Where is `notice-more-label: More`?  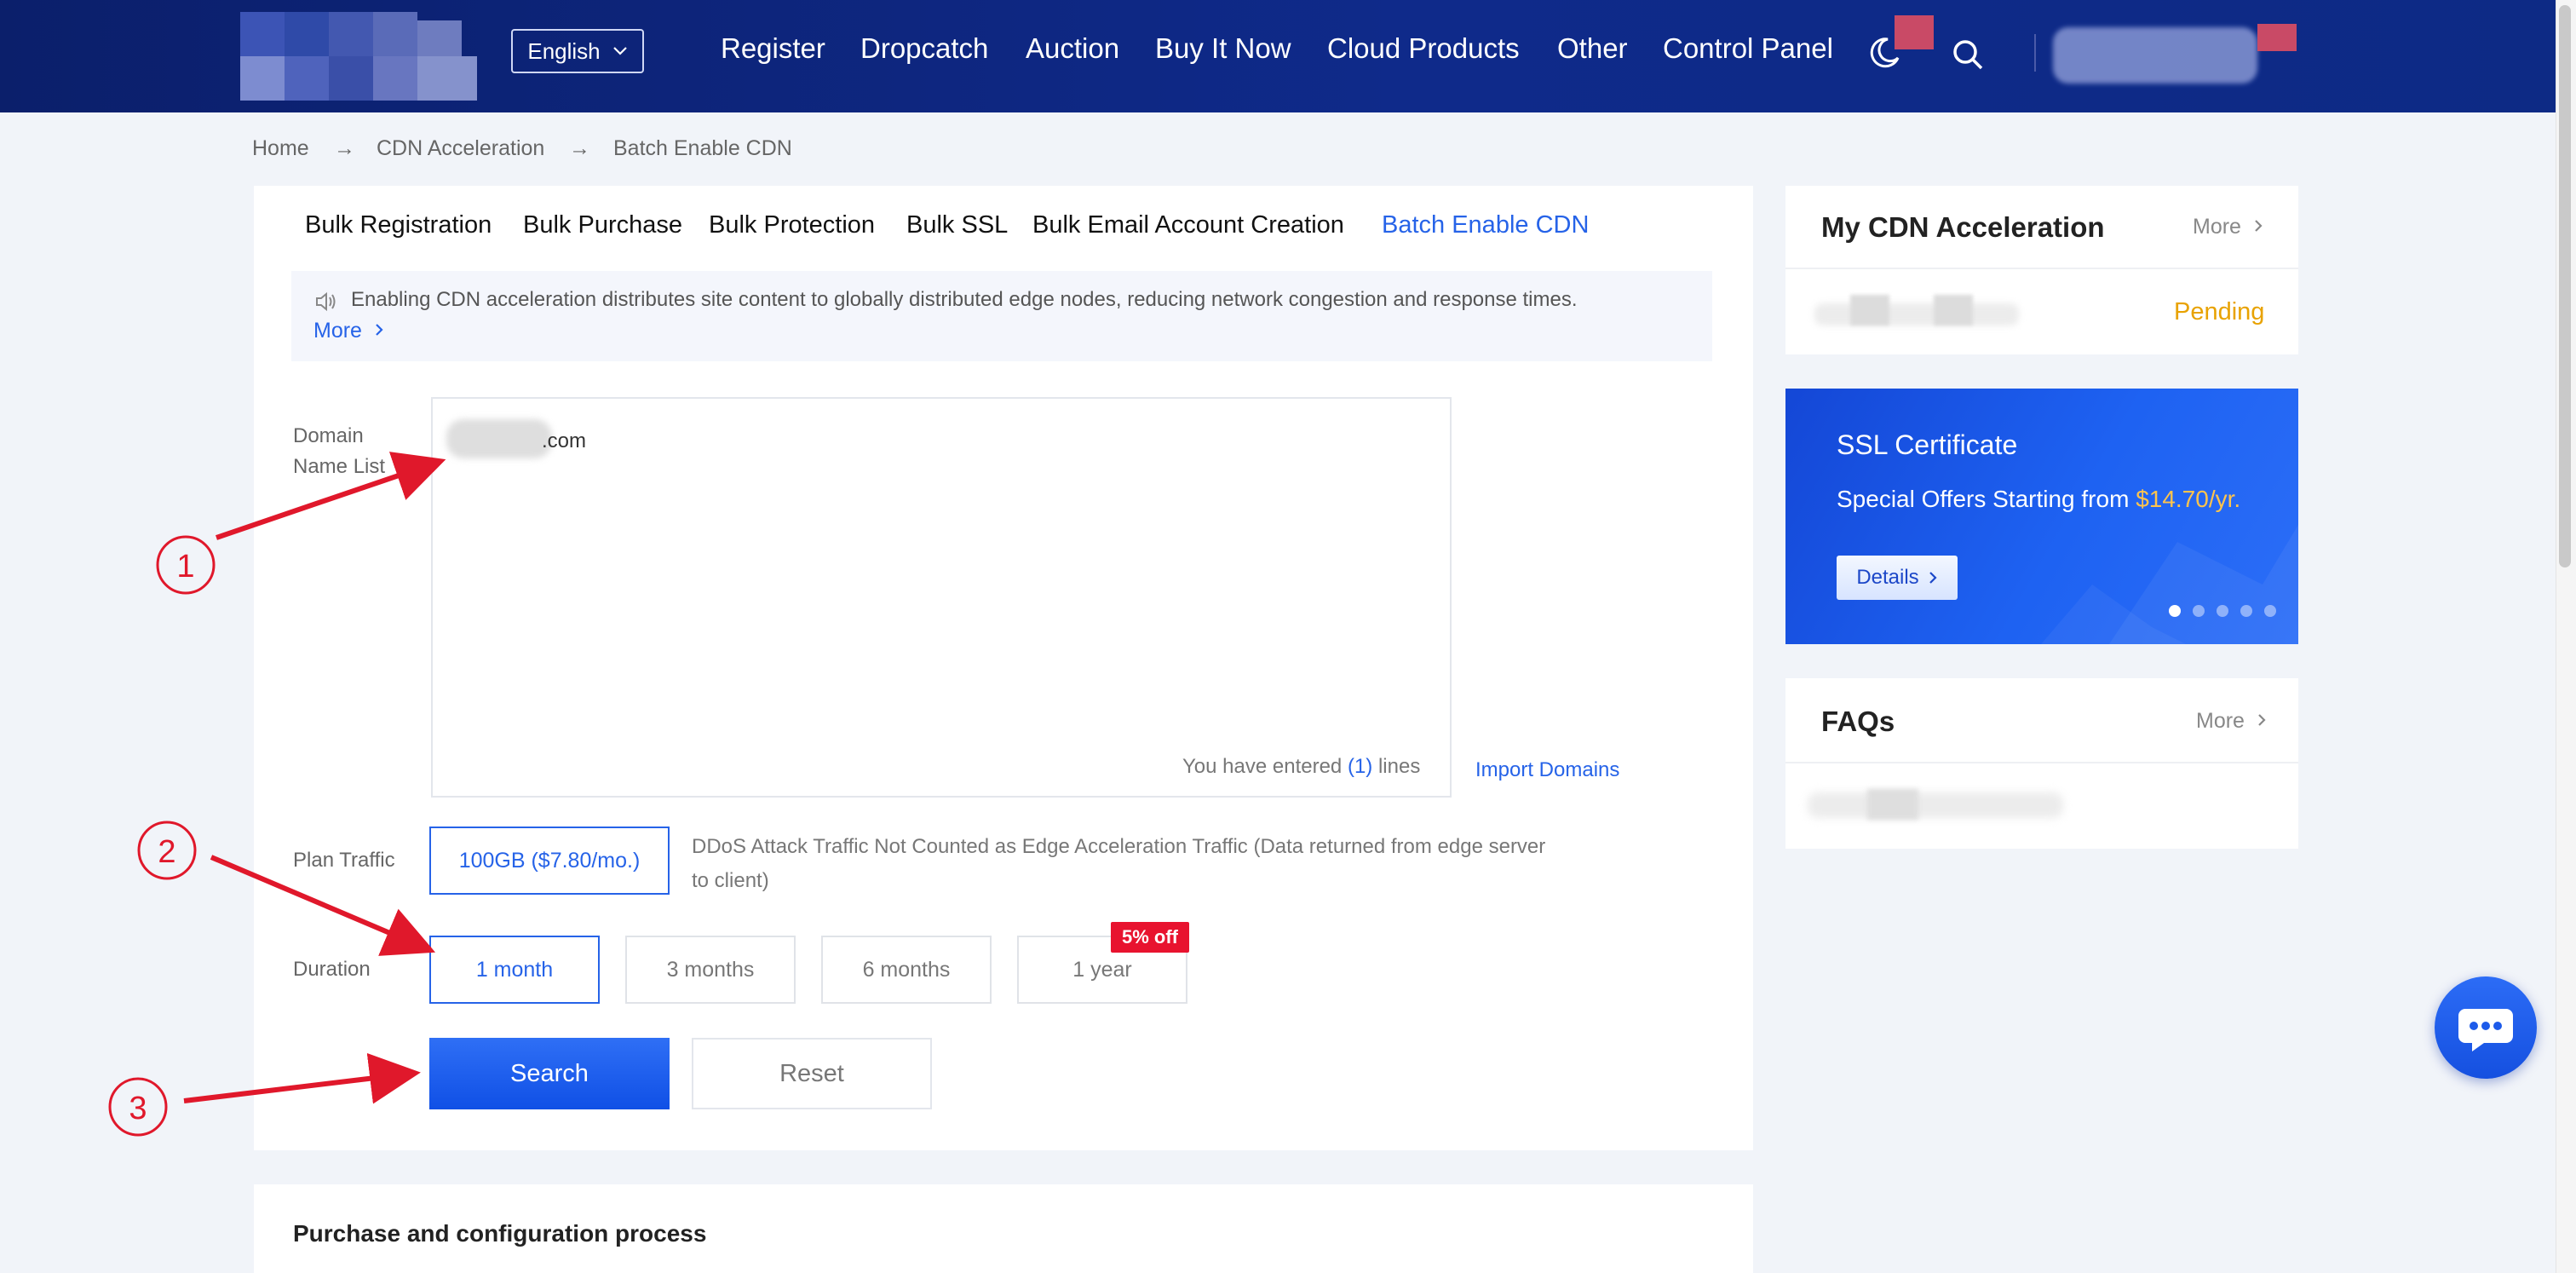
notice-more-label: More is located at coordinates (337, 331).